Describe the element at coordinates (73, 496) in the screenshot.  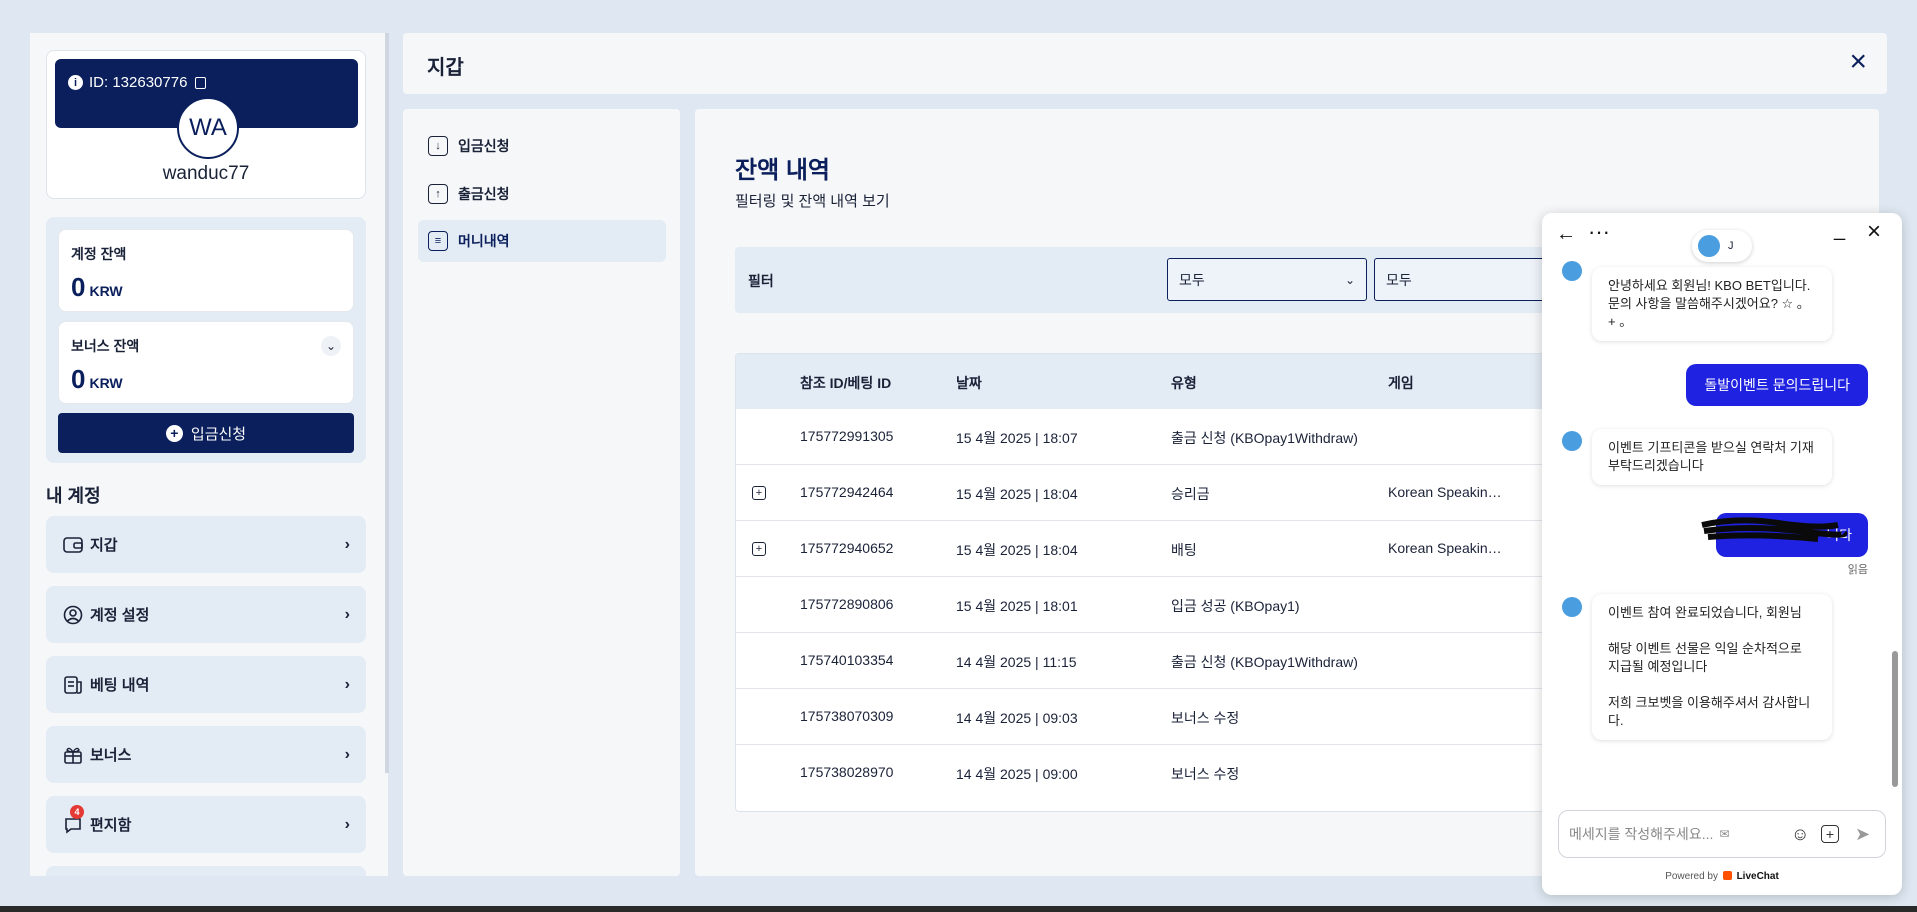
I see `my-account-title: 내 계정` at that location.